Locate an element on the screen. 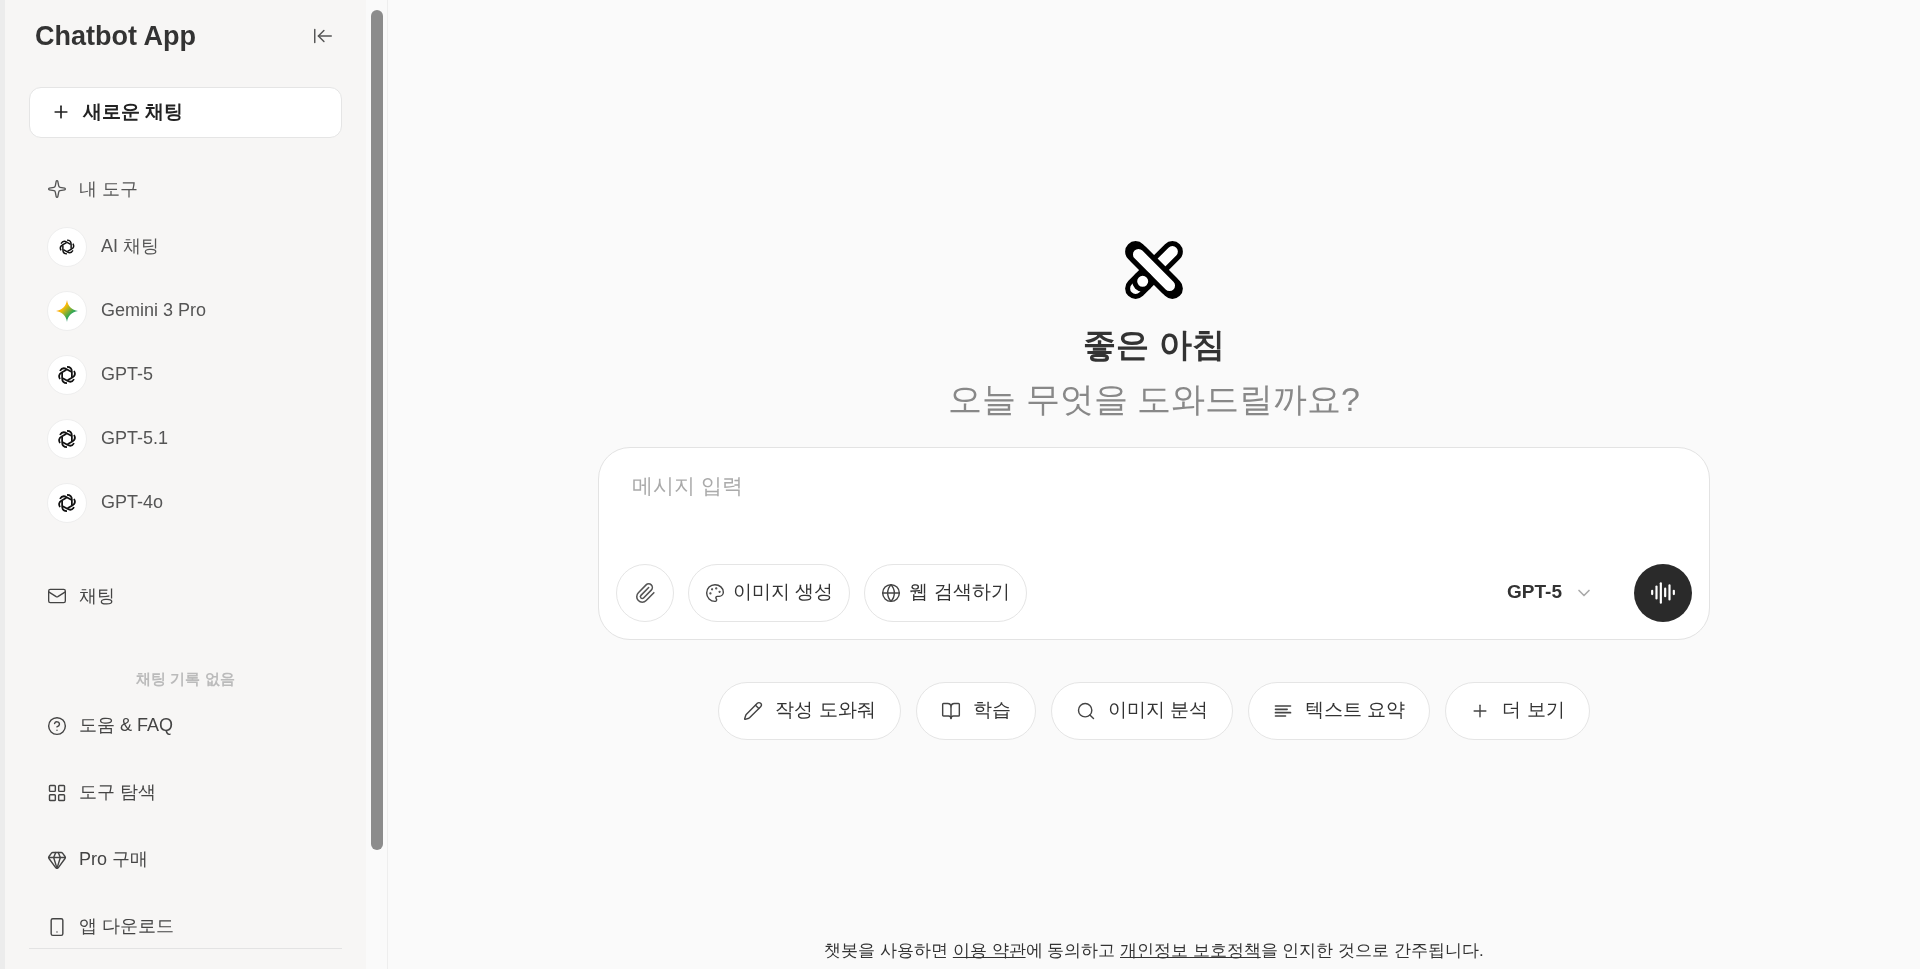  suggestion-chip: 학습 is located at coordinates (975, 710).